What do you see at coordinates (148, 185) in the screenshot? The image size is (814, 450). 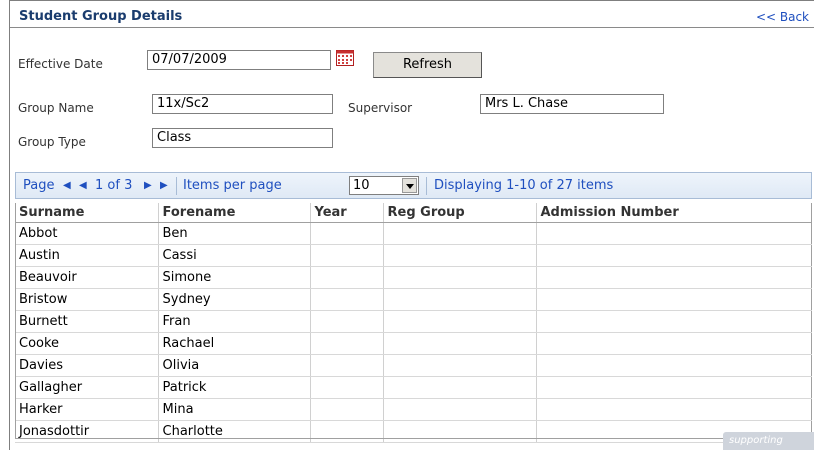 I see `next-page-icon: ▶` at bounding box center [148, 185].